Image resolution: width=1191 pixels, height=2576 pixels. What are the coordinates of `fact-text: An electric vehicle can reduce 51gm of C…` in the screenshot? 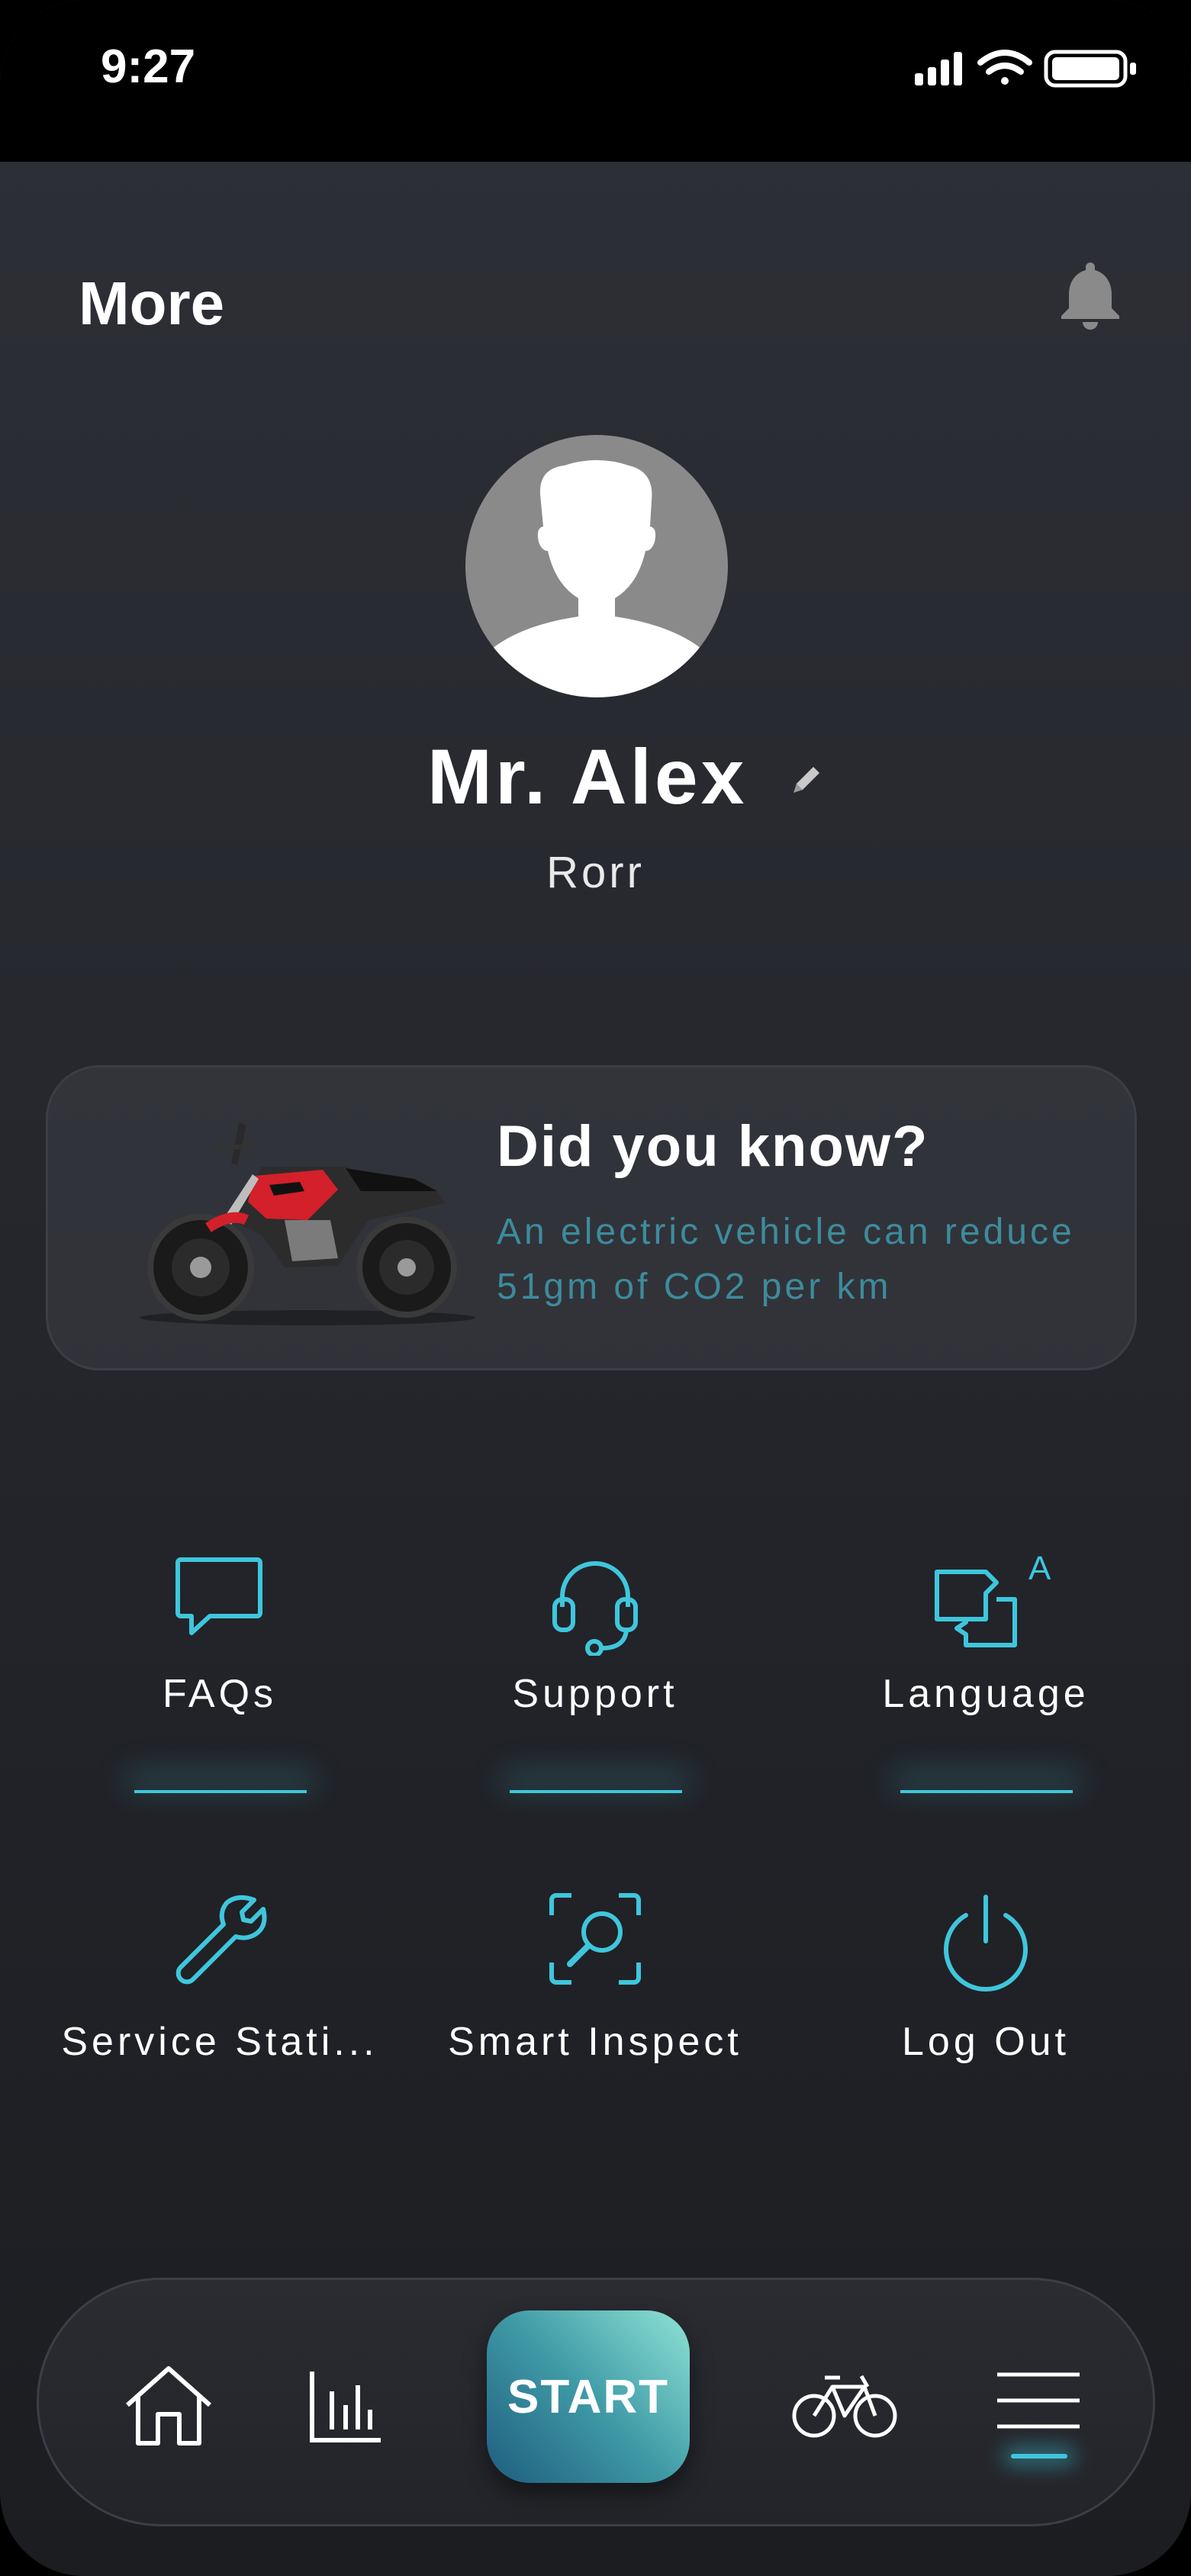 It's located at (802, 1260).